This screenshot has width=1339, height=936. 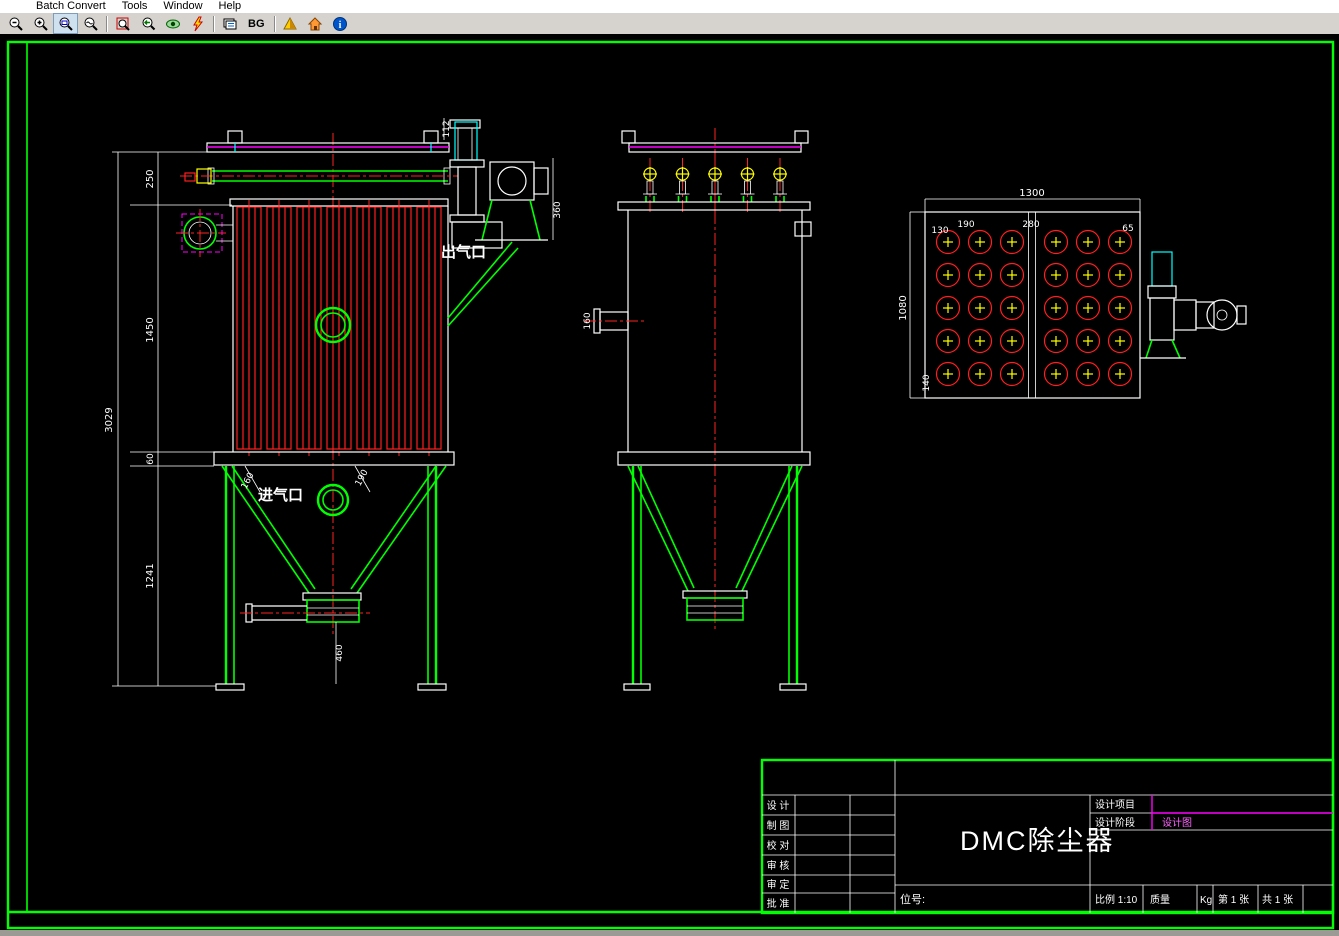 What do you see at coordinates (150, 178) in the screenshot?
I see `dim-top-section: 250` at bounding box center [150, 178].